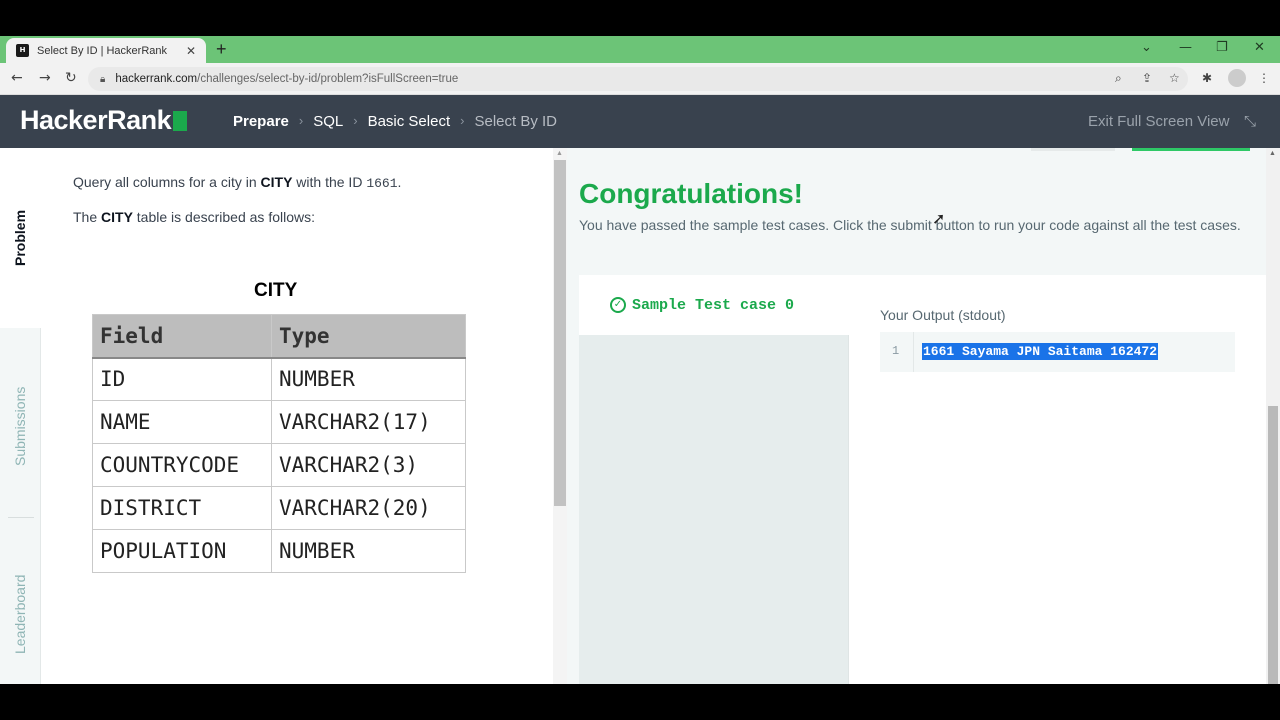 The width and height of the screenshot is (1280, 720). What do you see at coordinates (368, 336) in the screenshot?
I see `column-header: Type` at bounding box center [368, 336].